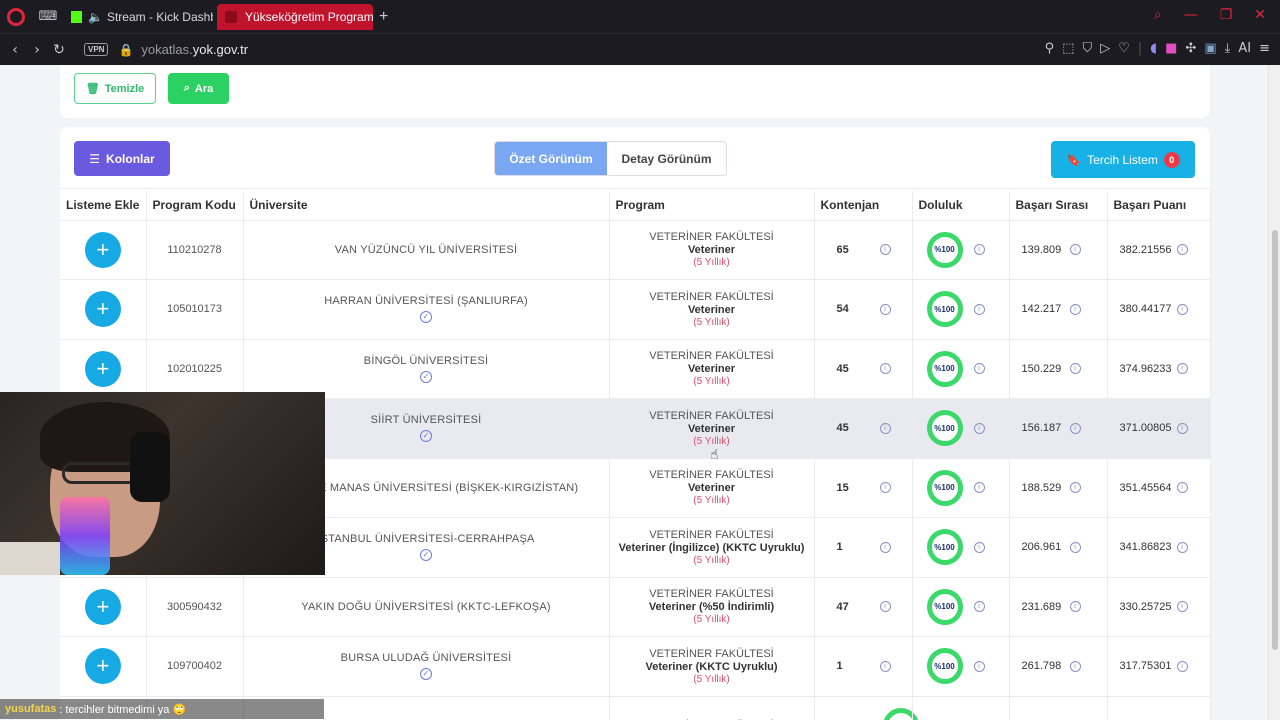  Describe the element at coordinates (1105, 48) in the screenshot. I see `play-icon: ▷` at that location.